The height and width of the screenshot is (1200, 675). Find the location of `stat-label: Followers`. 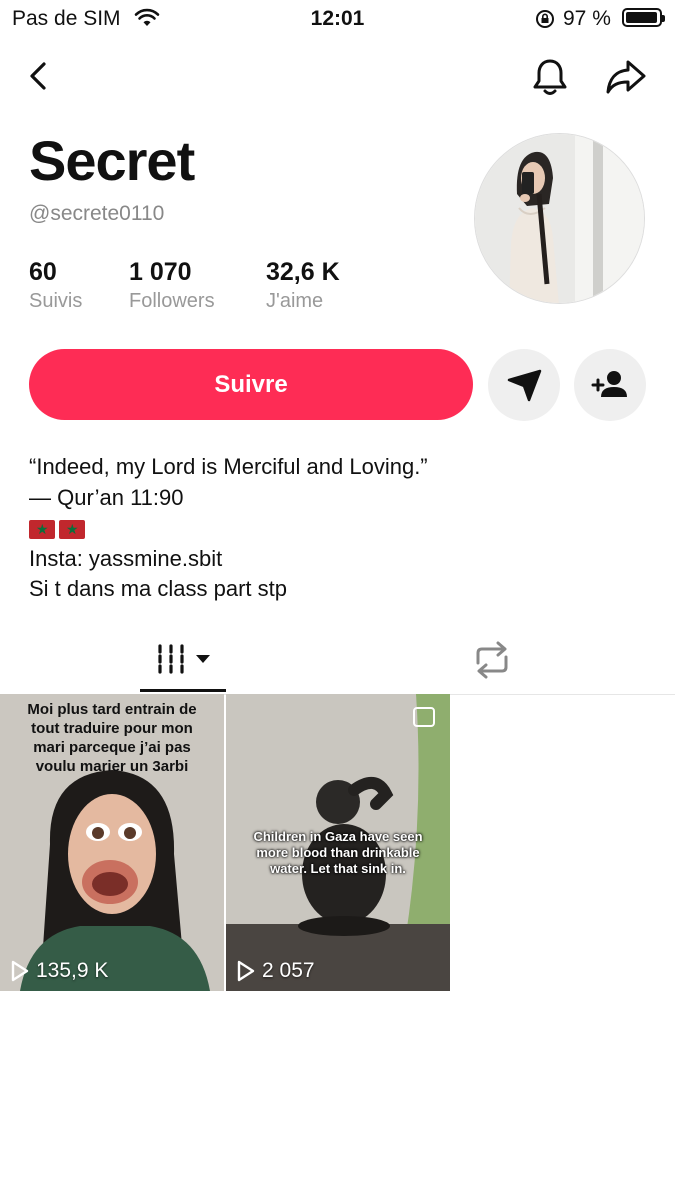

stat-label: Followers is located at coordinates (172, 301).